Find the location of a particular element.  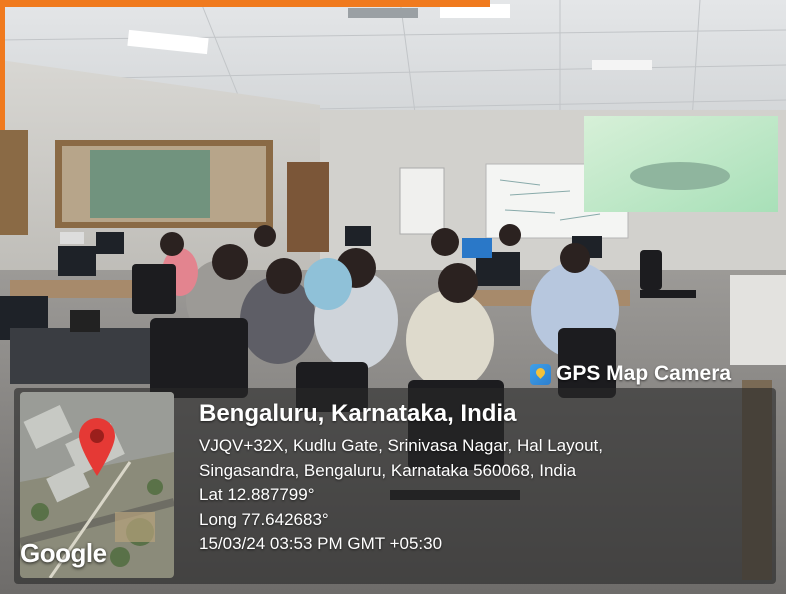

map-attribution: Google is located at coordinates (63, 553).